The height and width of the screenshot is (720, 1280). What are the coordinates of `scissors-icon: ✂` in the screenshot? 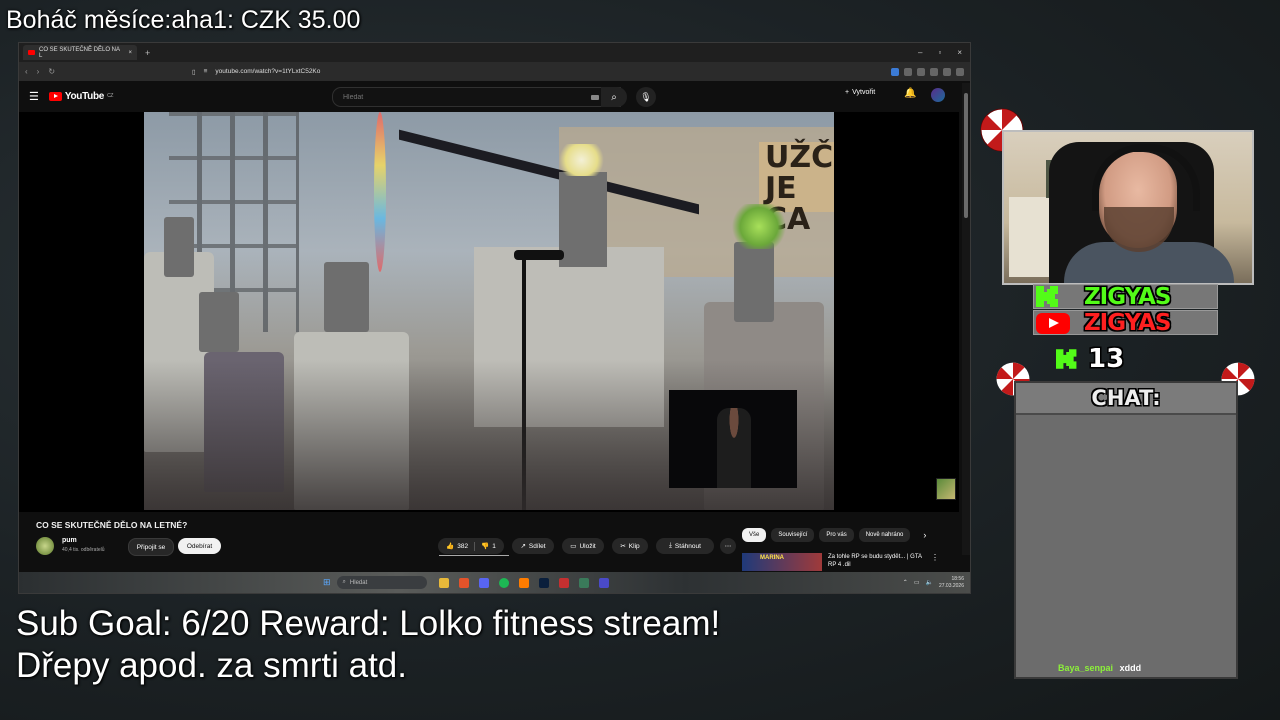 It's located at (623, 546).